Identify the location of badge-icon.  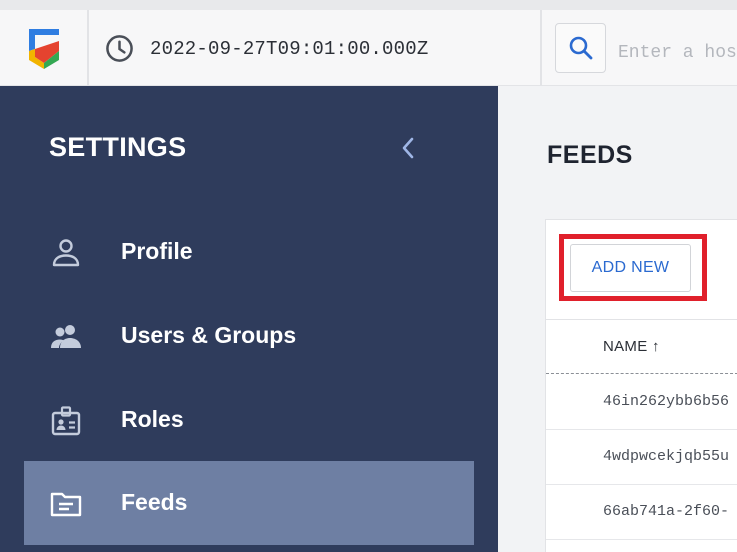
(66, 421).